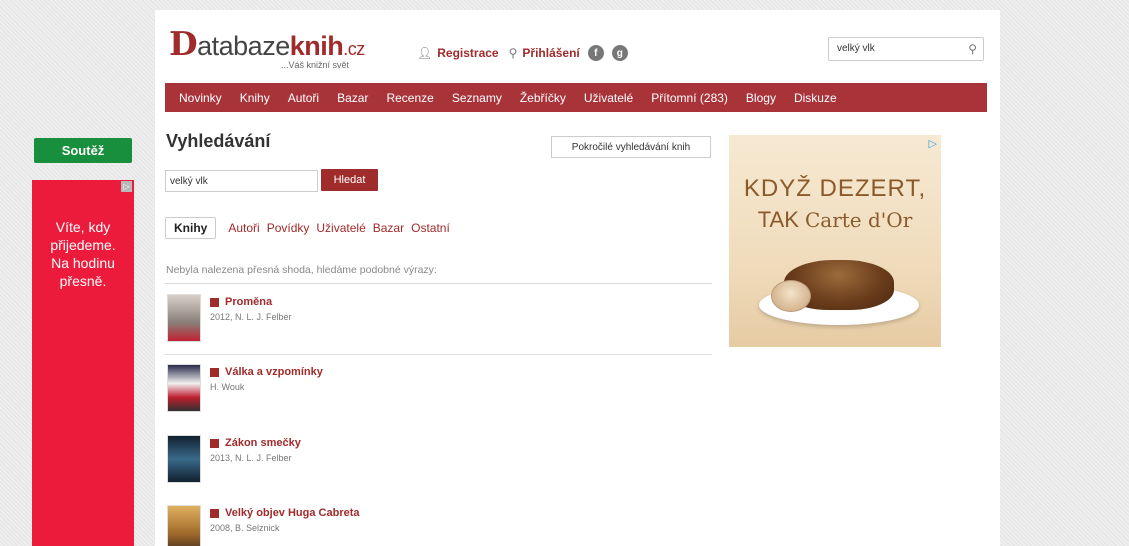 The image size is (1129, 546). I want to click on ad-headline: KDYŽ DEZERT,, so click(835, 188).